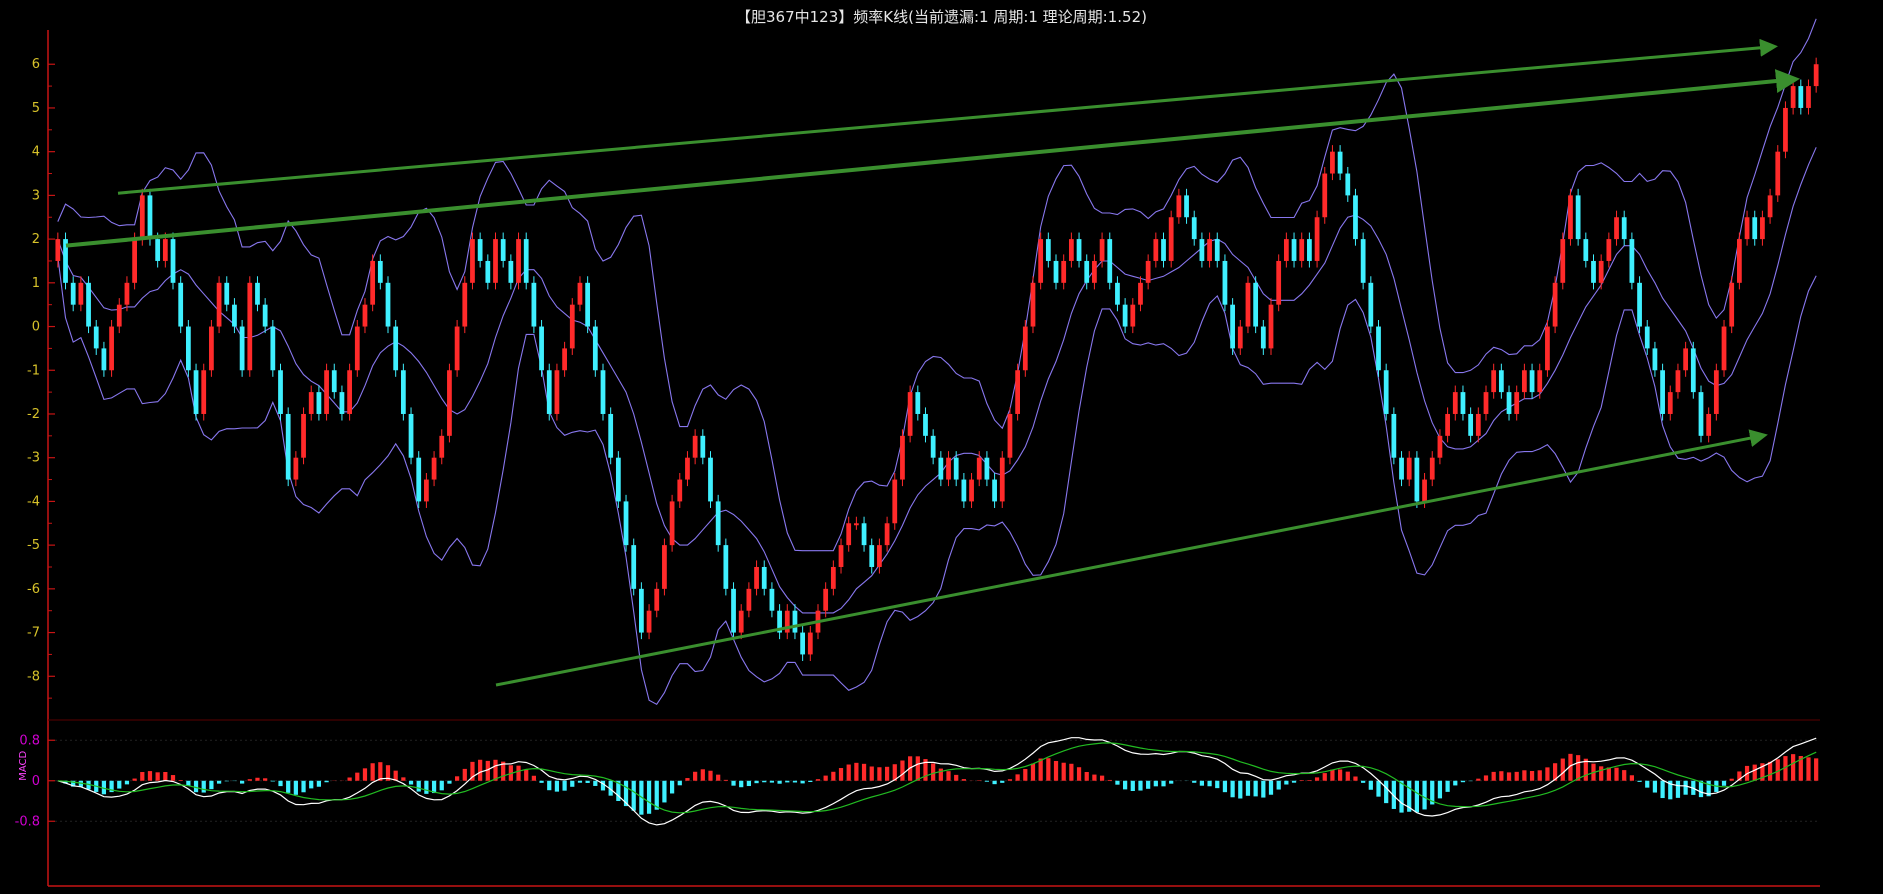  What do you see at coordinates (33, 633) in the screenshot?
I see `y-tick-label: -7` at bounding box center [33, 633].